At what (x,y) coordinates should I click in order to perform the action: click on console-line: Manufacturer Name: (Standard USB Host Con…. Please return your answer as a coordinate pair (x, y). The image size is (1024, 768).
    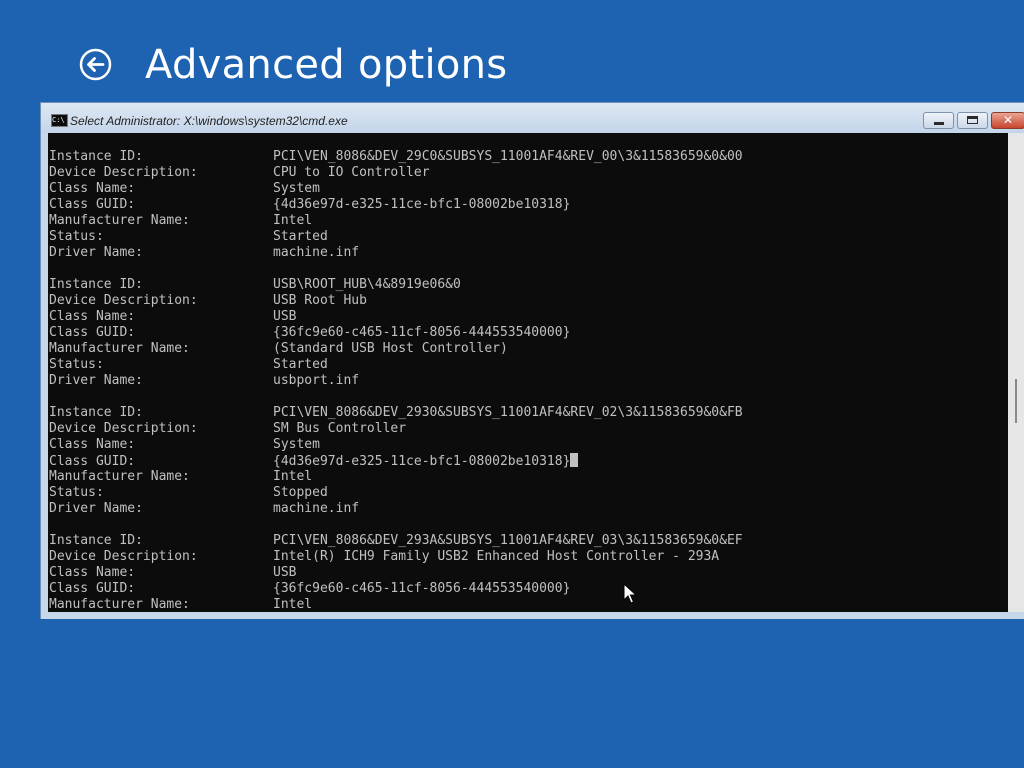
    Looking at the image, I should click on (396, 349).